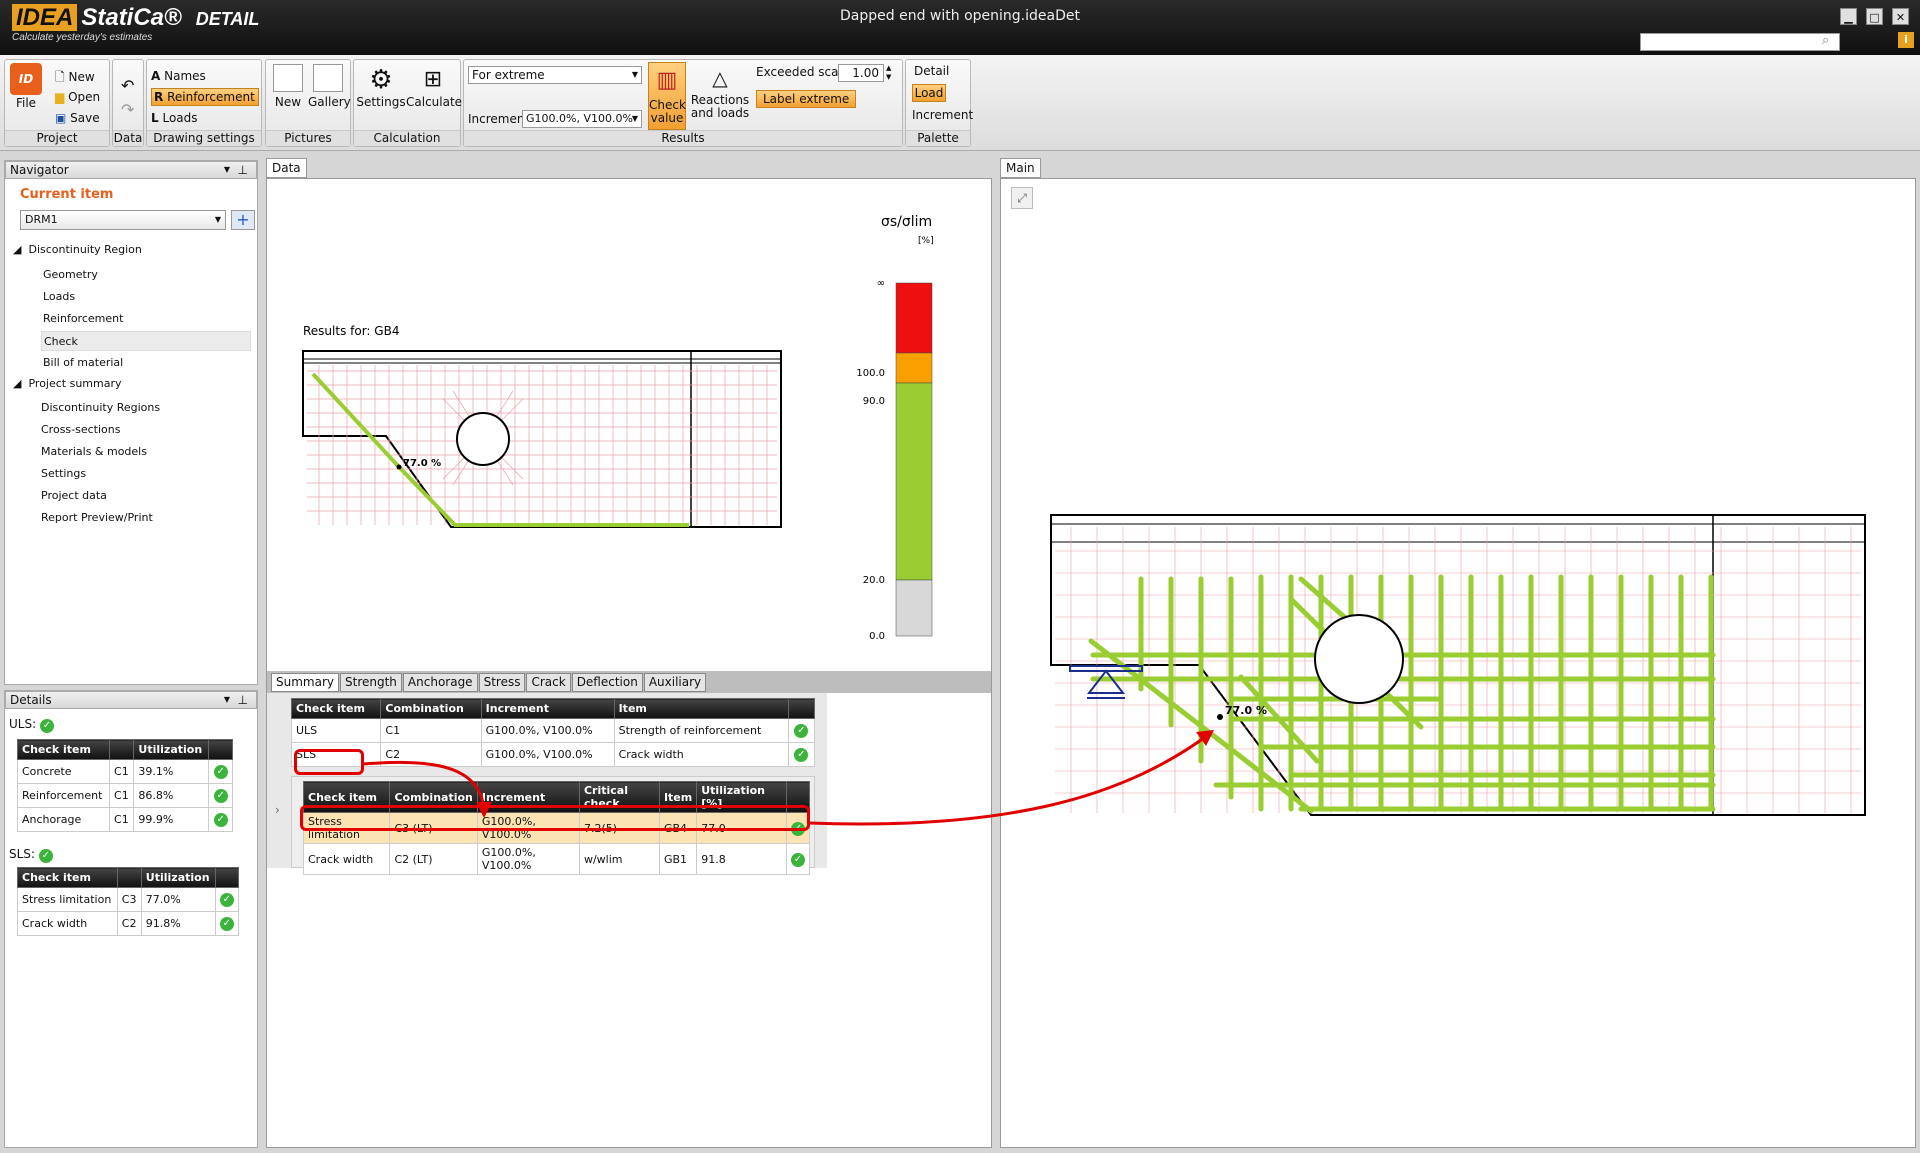 The width and height of the screenshot is (1920, 1153). Describe the element at coordinates (942, 115) in the screenshot. I see `increment-palette: Increment` at that location.